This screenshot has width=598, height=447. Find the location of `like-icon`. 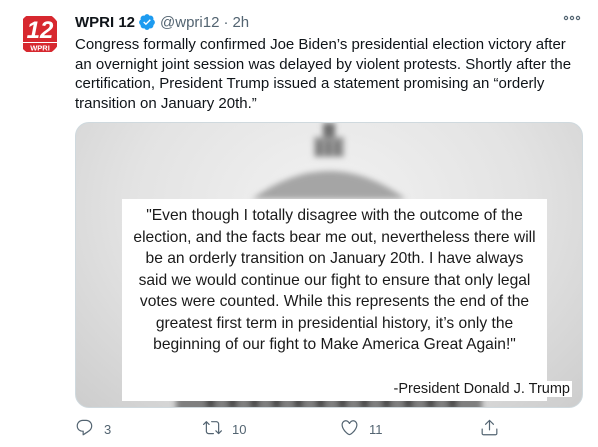

like-icon is located at coordinates (349, 429).